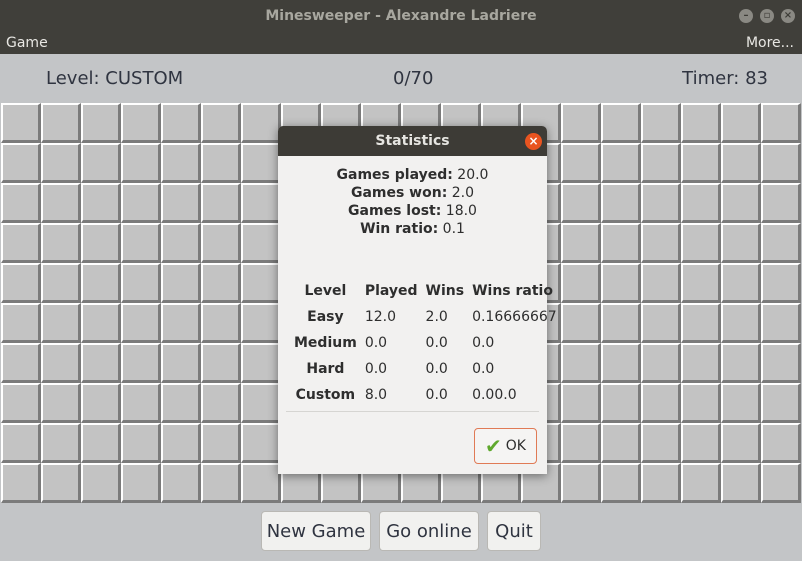  What do you see at coordinates (505, 446) in the screenshot?
I see `ok-button: ✔ OK` at bounding box center [505, 446].